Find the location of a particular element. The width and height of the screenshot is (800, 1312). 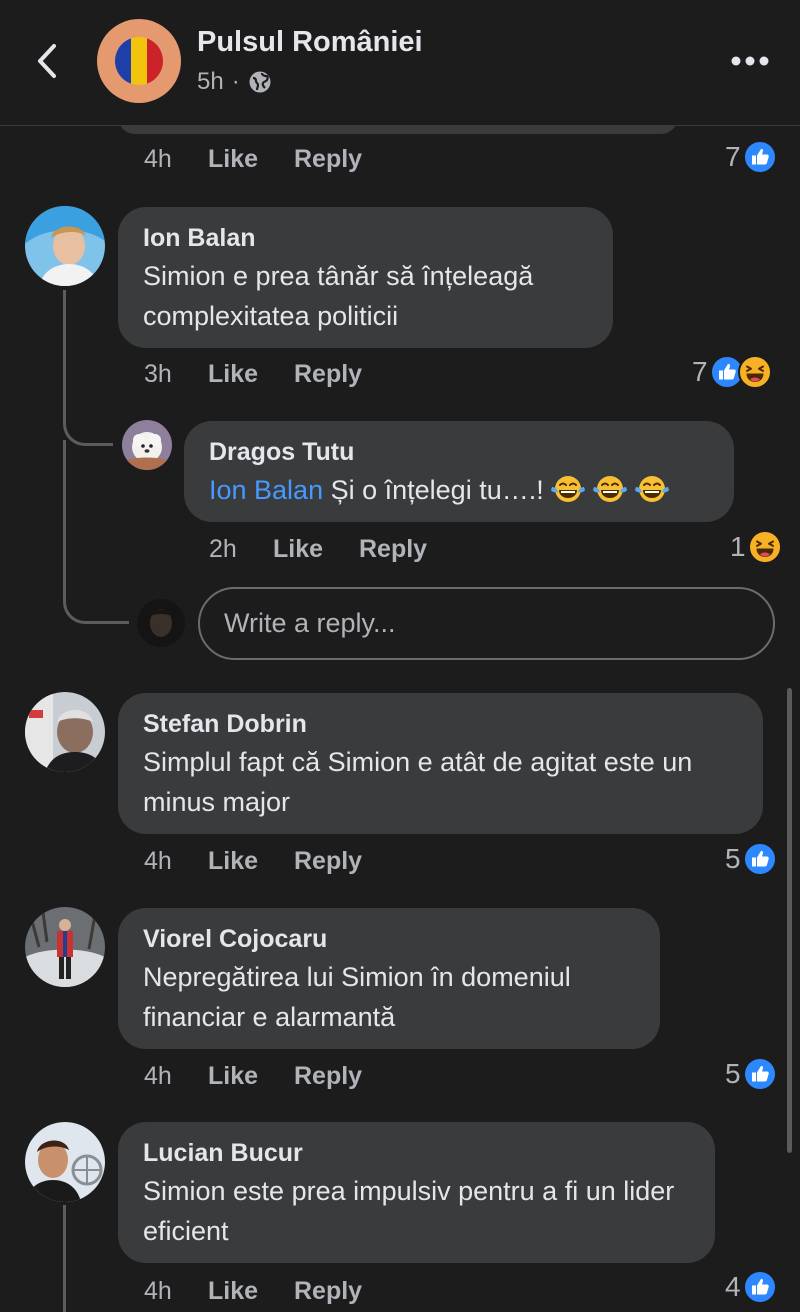

reaction-count: 4 is located at coordinates (733, 1286).